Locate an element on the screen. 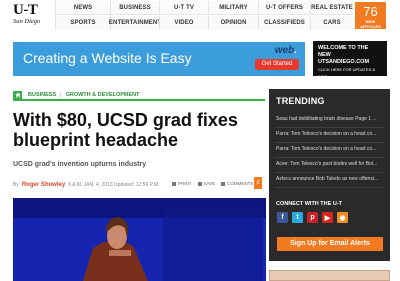 This screenshot has width=400, height=281. save-label: SAVE is located at coordinates (209, 183).